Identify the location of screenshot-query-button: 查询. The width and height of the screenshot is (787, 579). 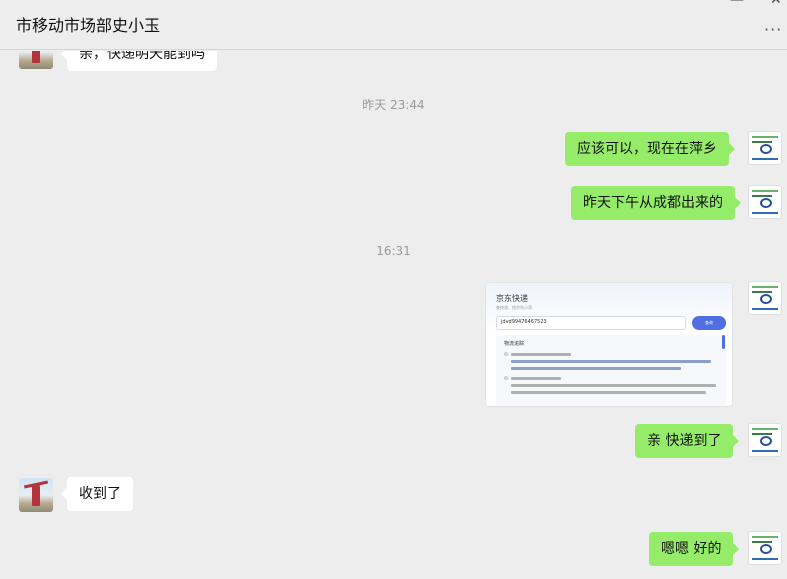
(709, 323).